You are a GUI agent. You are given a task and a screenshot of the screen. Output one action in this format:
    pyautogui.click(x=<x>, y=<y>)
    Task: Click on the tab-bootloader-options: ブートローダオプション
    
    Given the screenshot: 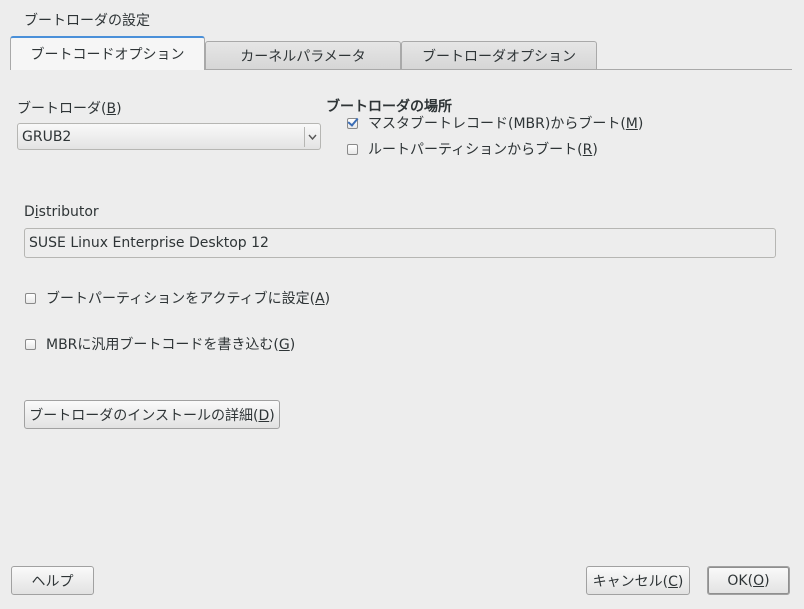 What is the action you would take?
    pyautogui.click(x=499, y=55)
    